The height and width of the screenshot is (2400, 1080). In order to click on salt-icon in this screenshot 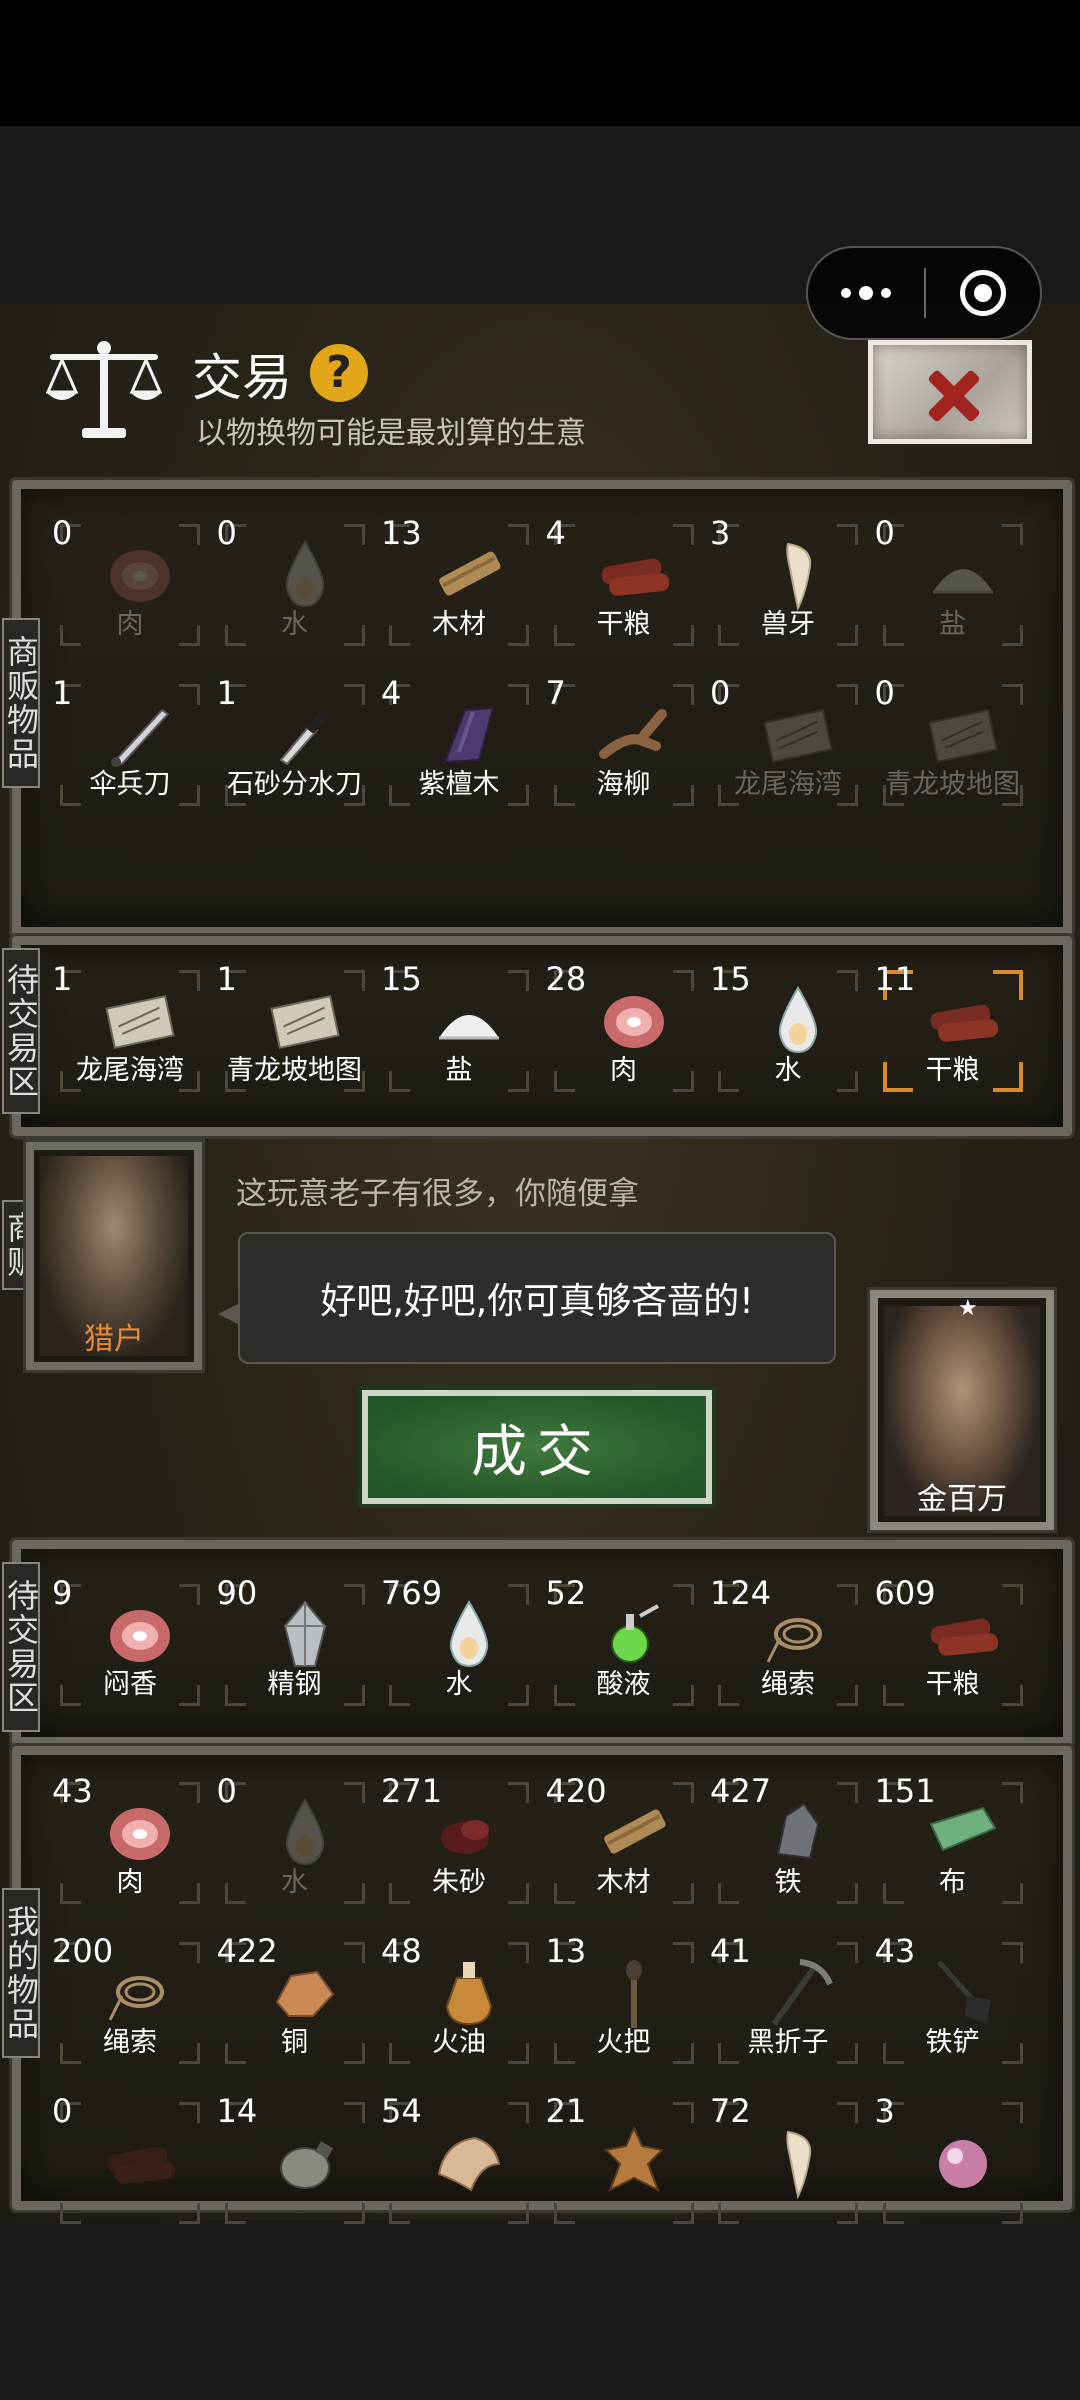, I will do `click(962, 581)`.